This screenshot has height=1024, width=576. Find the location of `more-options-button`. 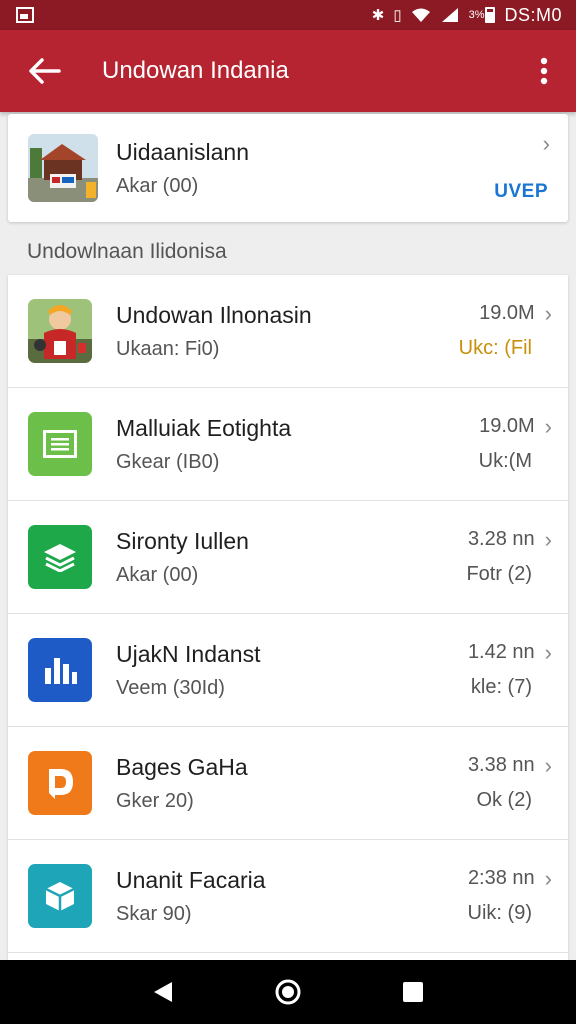

more-options-button is located at coordinates (544, 71).